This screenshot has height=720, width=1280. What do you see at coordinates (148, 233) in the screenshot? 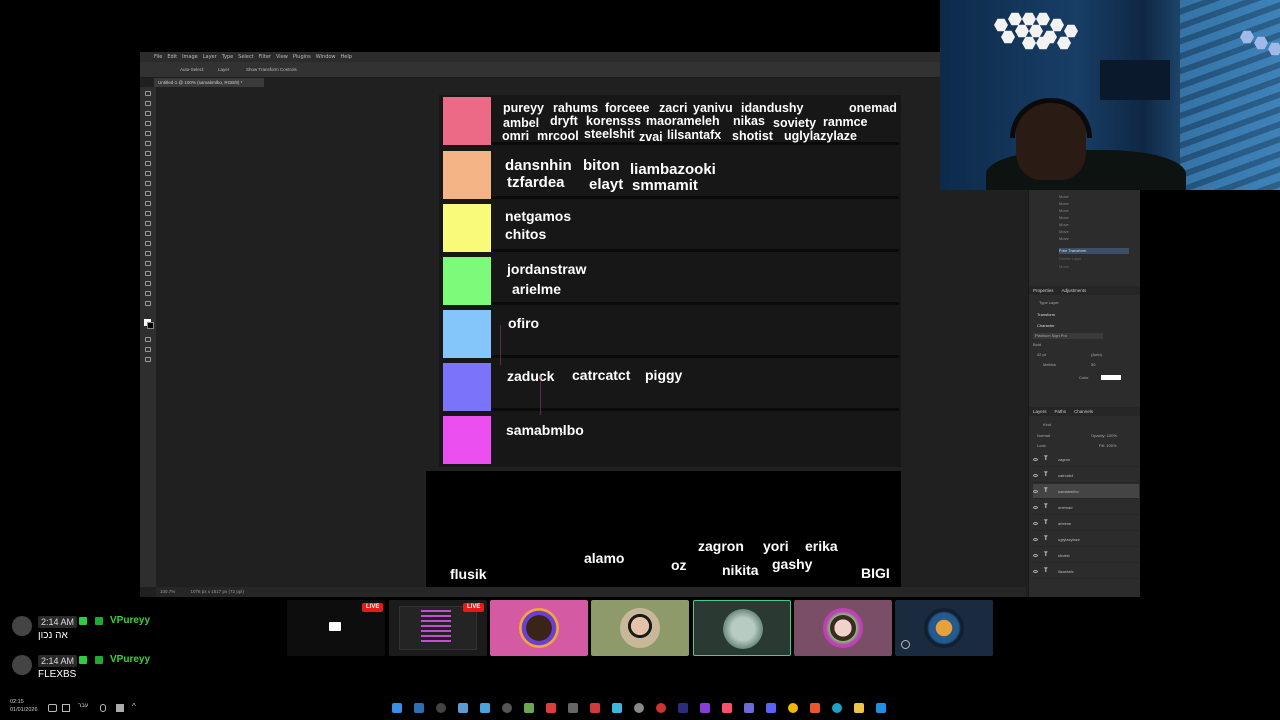
I see `dodge-tool-icon` at bounding box center [148, 233].